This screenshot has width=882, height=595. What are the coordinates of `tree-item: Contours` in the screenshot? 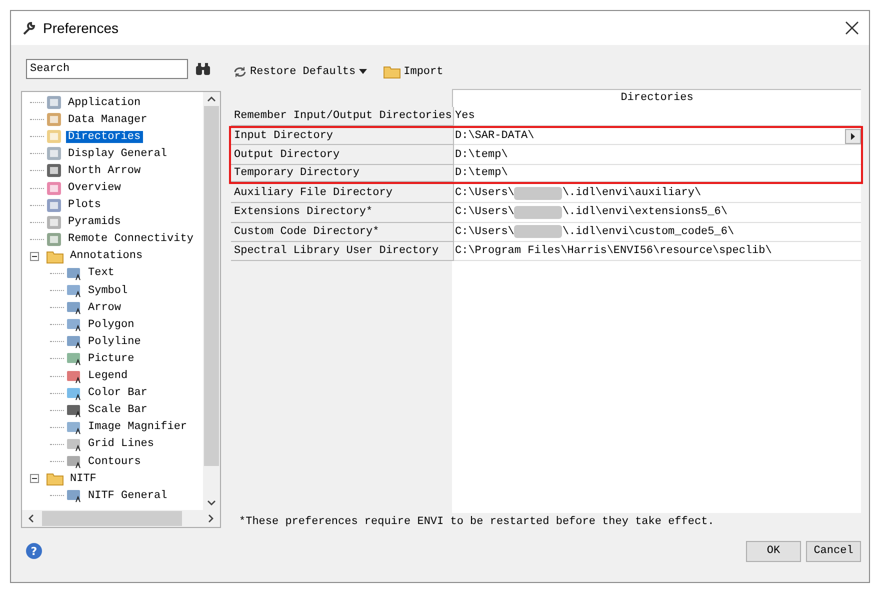 It's located at (114, 462).